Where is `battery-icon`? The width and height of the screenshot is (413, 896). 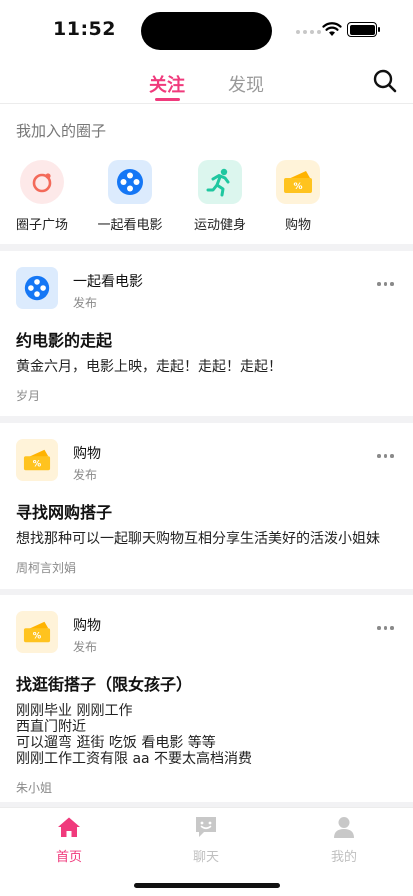
battery-icon is located at coordinates (363, 29).